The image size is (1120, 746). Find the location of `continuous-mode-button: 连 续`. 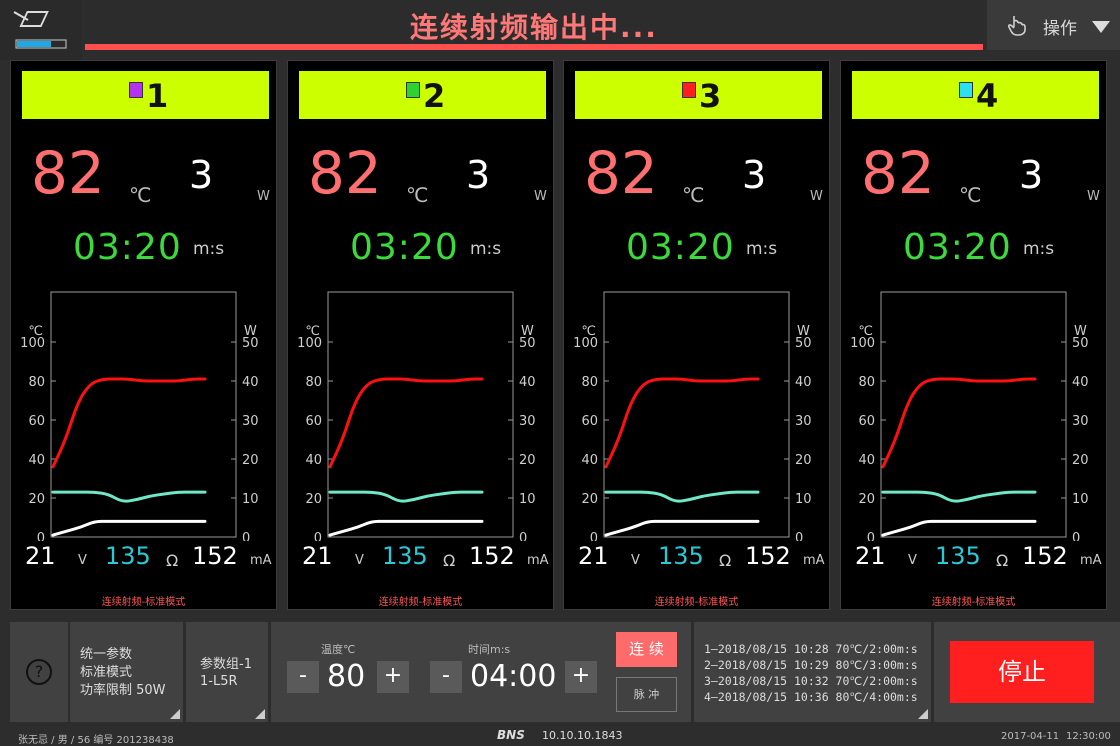

continuous-mode-button: 连 续 is located at coordinates (646, 649).